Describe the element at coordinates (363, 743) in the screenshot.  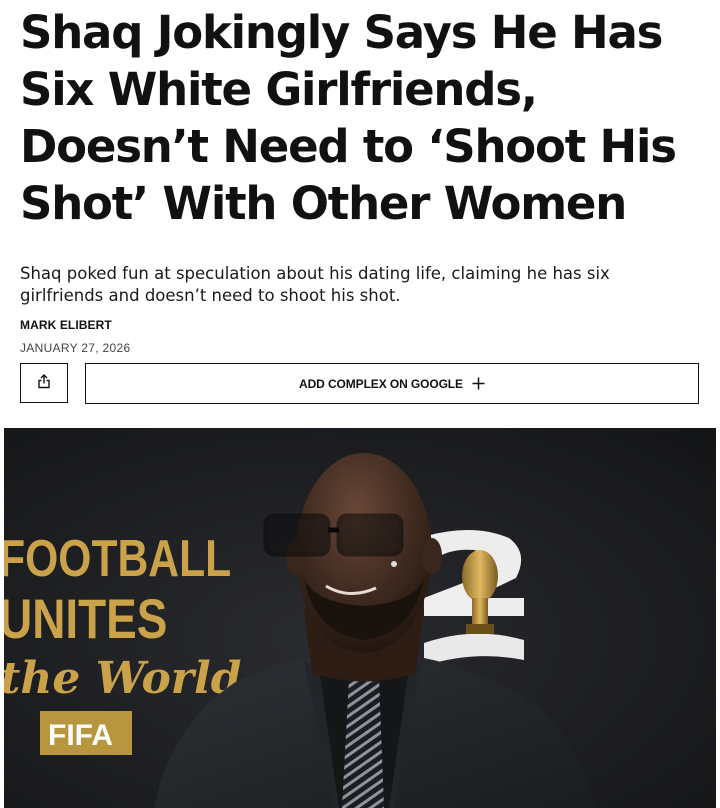
I see `striped-tie` at that location.